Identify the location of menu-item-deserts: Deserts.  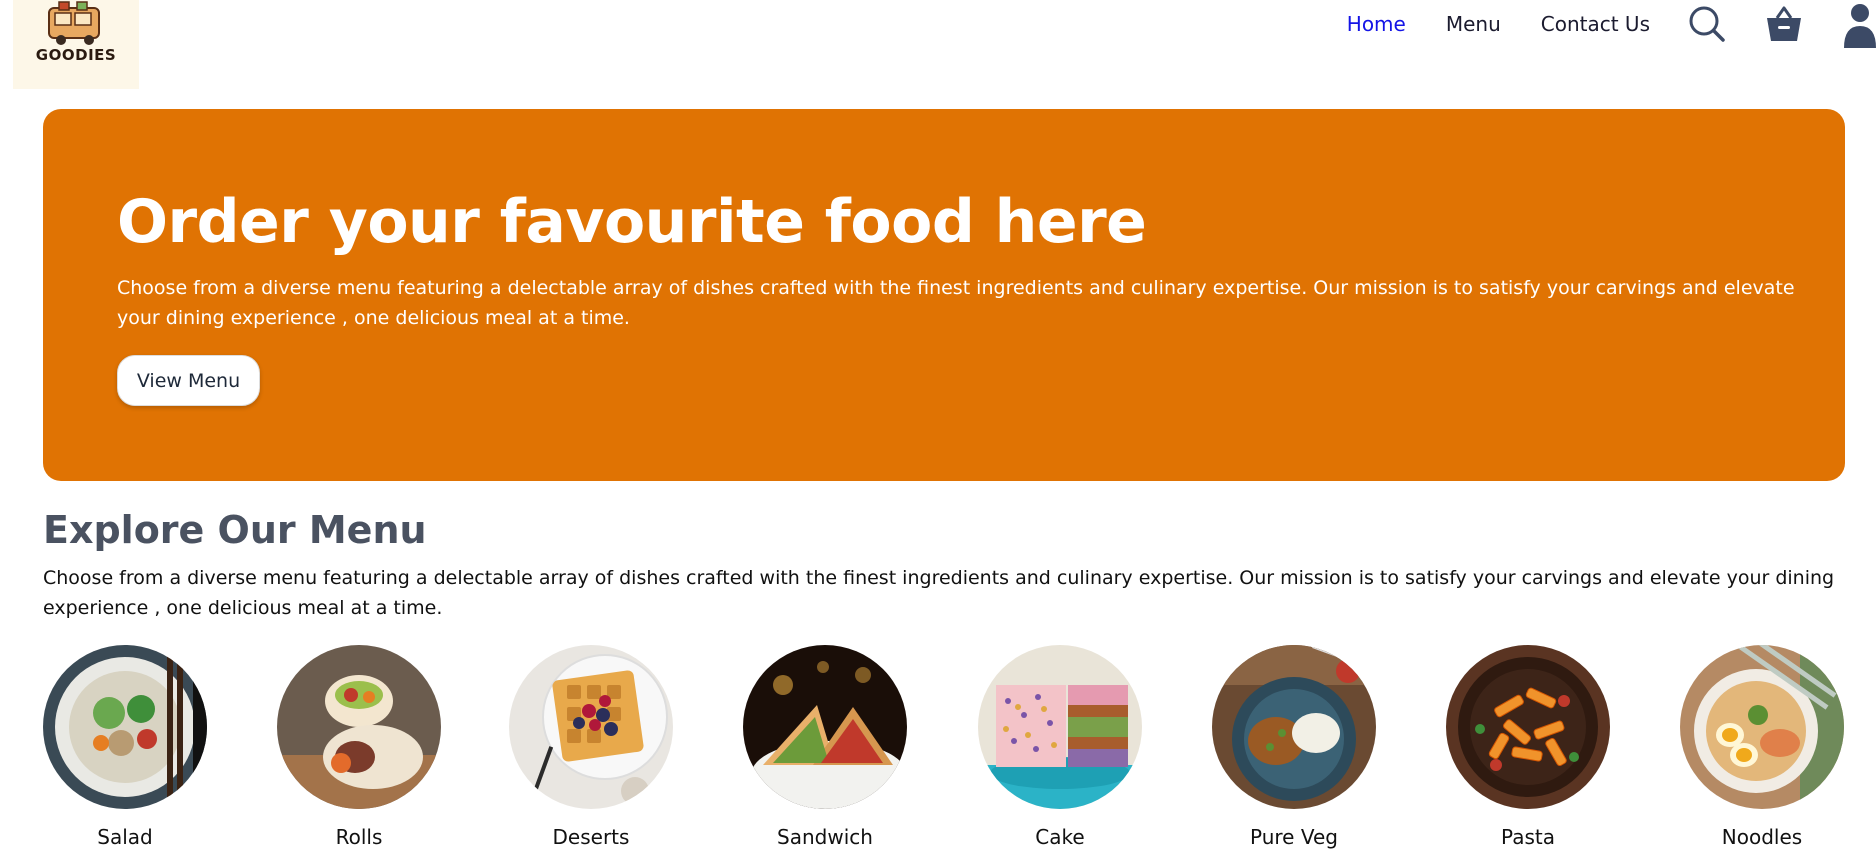
(591, 747).